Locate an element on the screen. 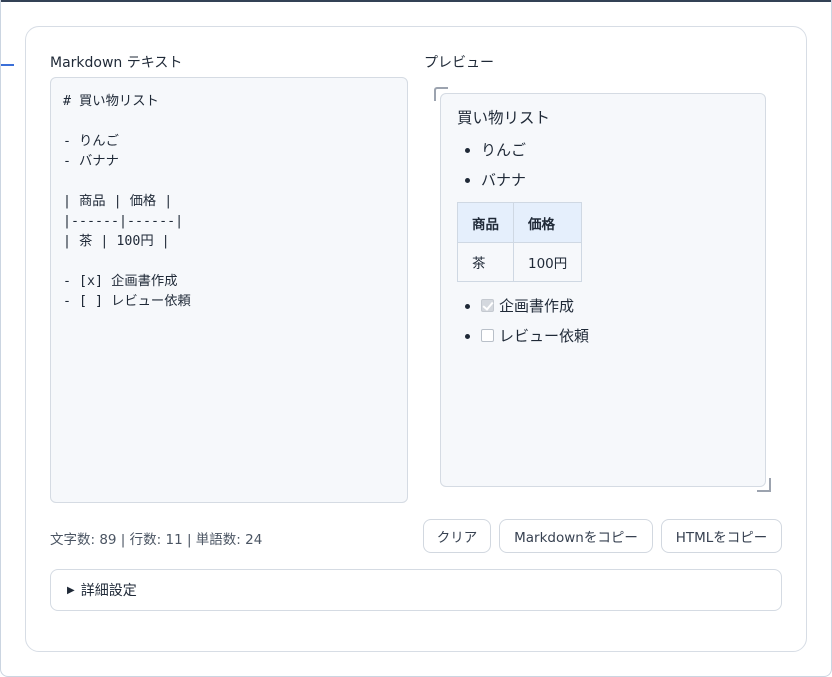 The image size is (832, 677). task-label: 企画書作成 is located at coordinates (537, 306).